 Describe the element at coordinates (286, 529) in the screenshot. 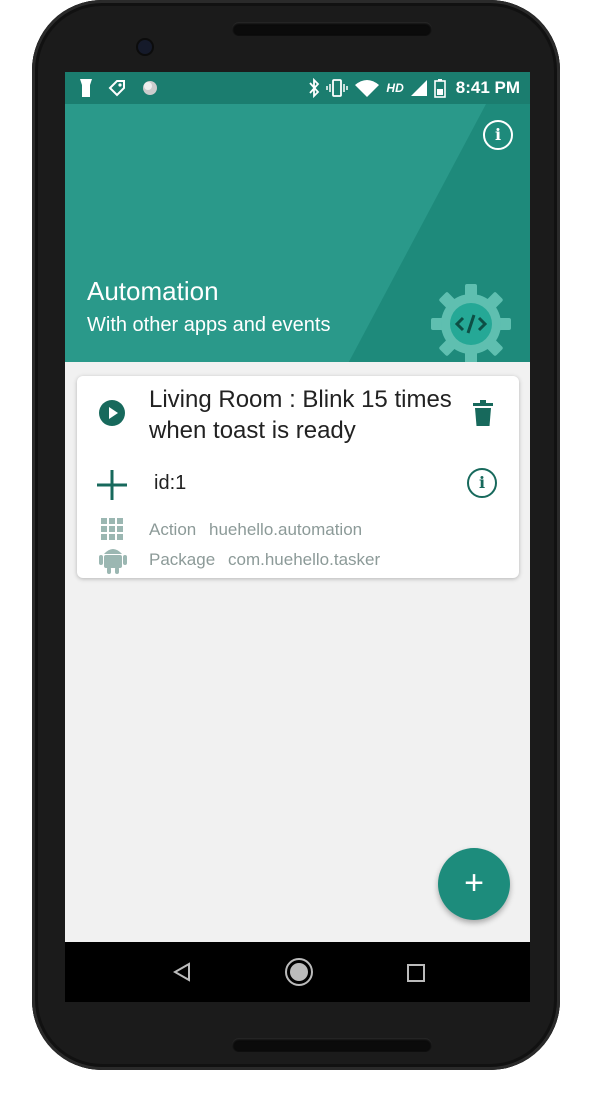

I see `action-value: huehello.automation` at that location.